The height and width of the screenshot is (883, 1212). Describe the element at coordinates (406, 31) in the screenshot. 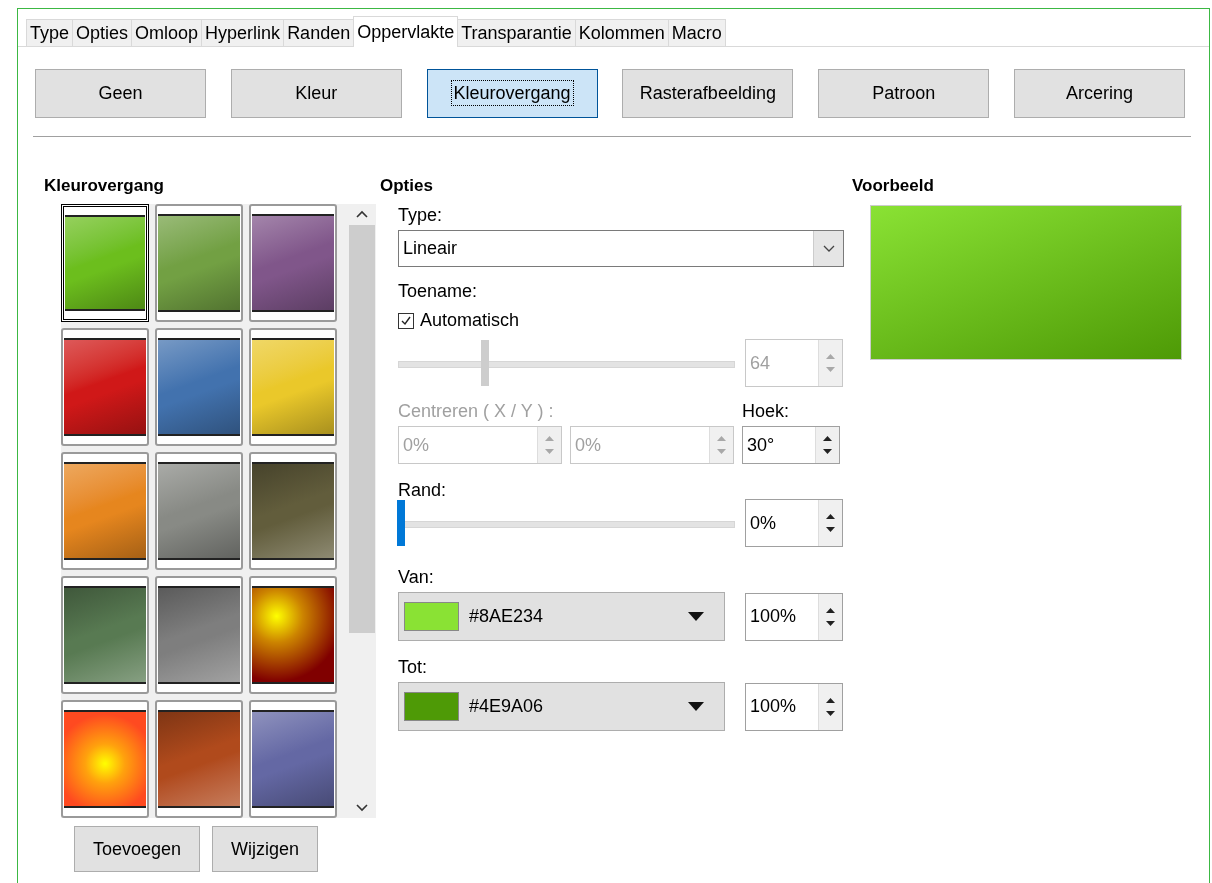

I see `tab: Oppervlakte` at that location.